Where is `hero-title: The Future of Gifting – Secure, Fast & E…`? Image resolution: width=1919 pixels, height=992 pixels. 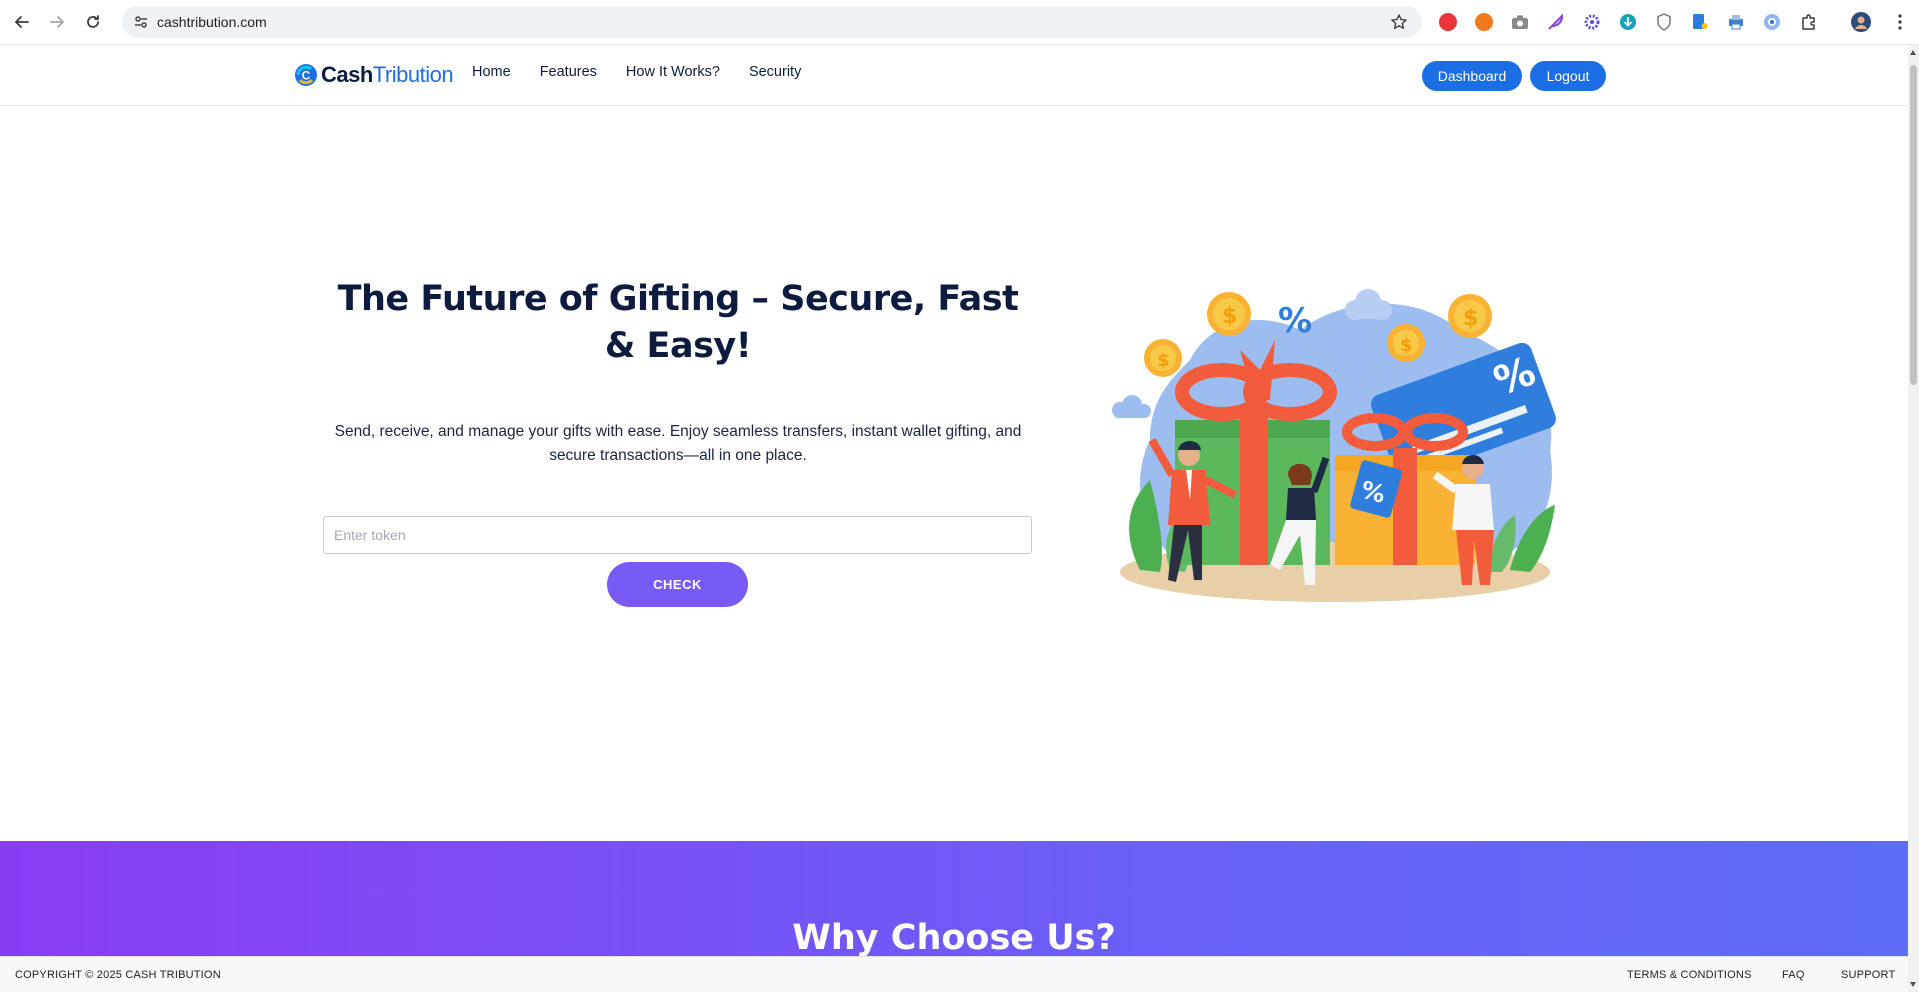 hero-title: The Future of Gifting – Secure, Fast & E… is located at coordinates (678, 322).